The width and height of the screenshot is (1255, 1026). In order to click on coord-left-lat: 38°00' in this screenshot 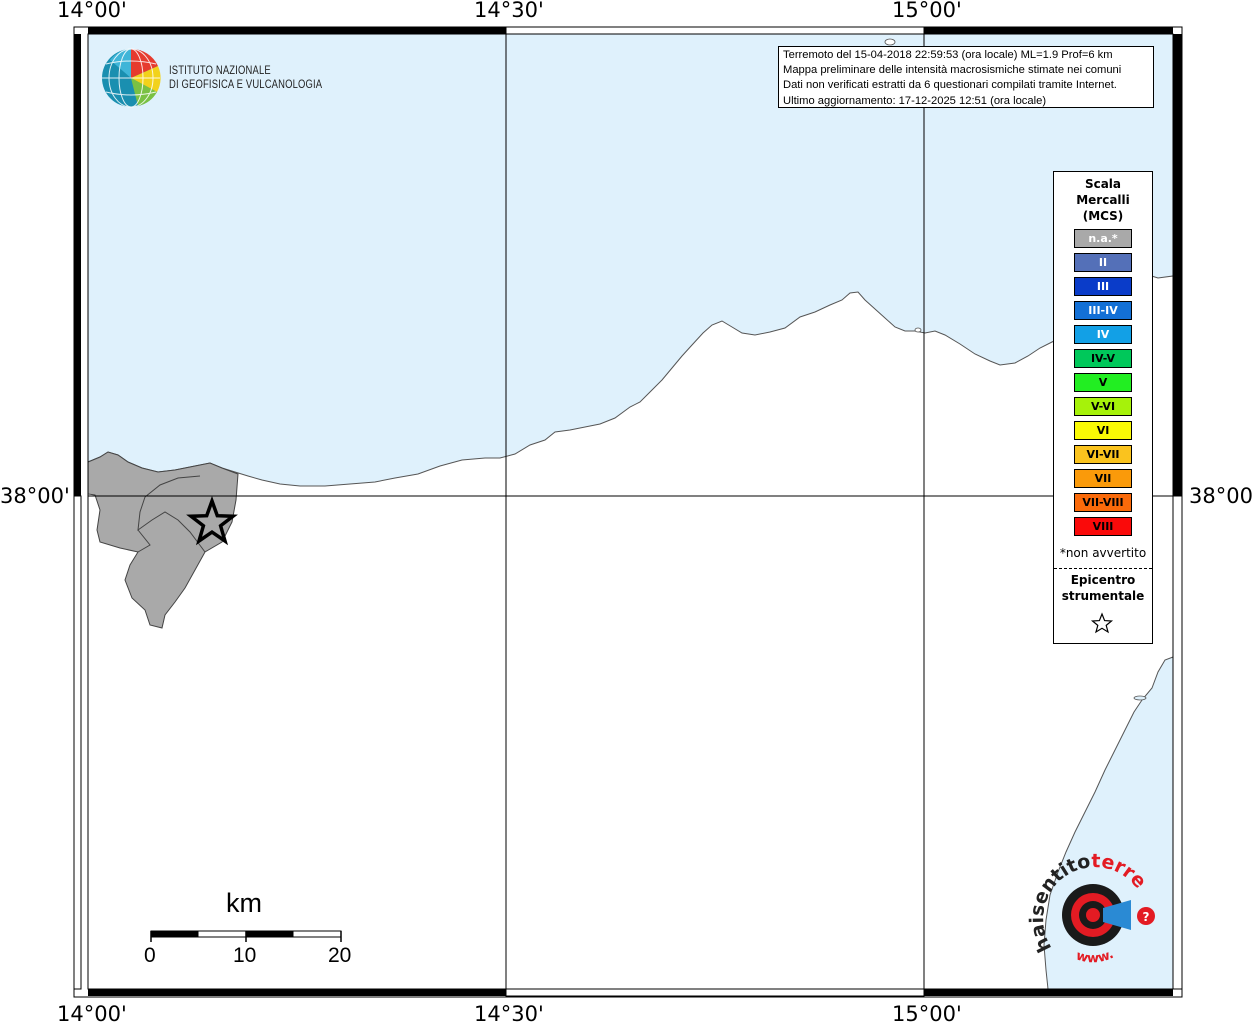, I will do `click(35, 496)`.